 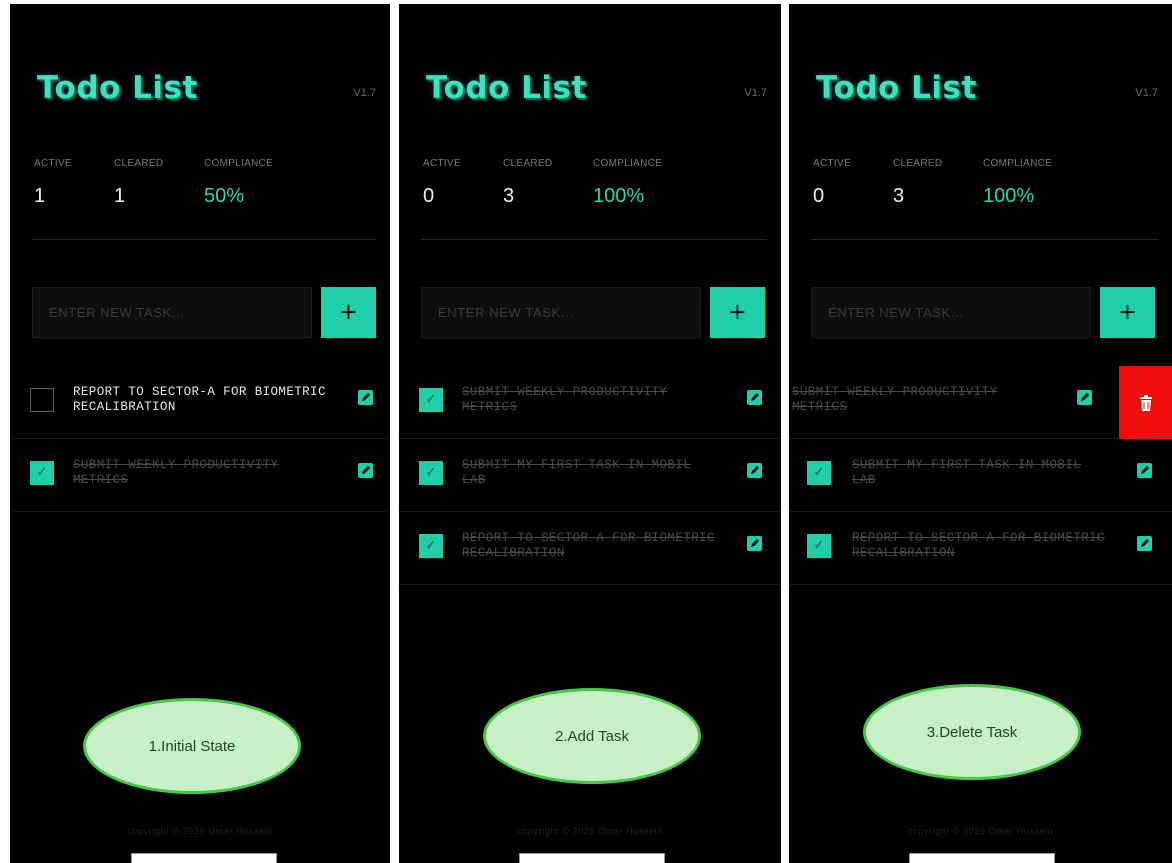 I want to click on task-checkbox, so click(x=42, y=400).